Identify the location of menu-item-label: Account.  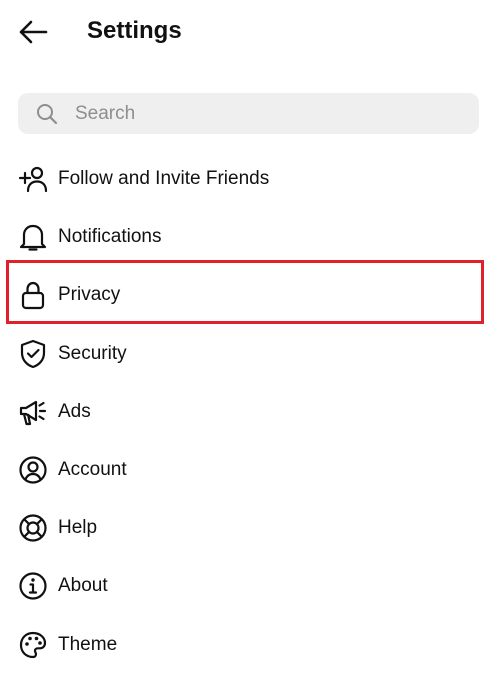
(92, 470).